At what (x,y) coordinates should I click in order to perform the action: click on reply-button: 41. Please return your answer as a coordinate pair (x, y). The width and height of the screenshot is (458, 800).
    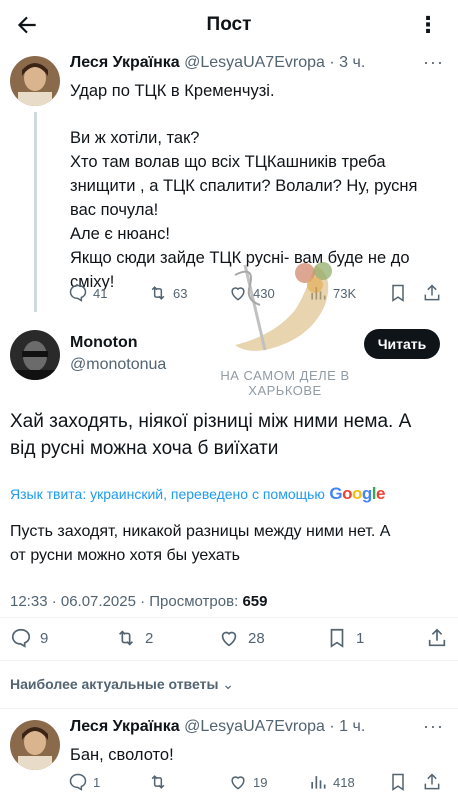
    Looking at the image, I should click on (108, 293).